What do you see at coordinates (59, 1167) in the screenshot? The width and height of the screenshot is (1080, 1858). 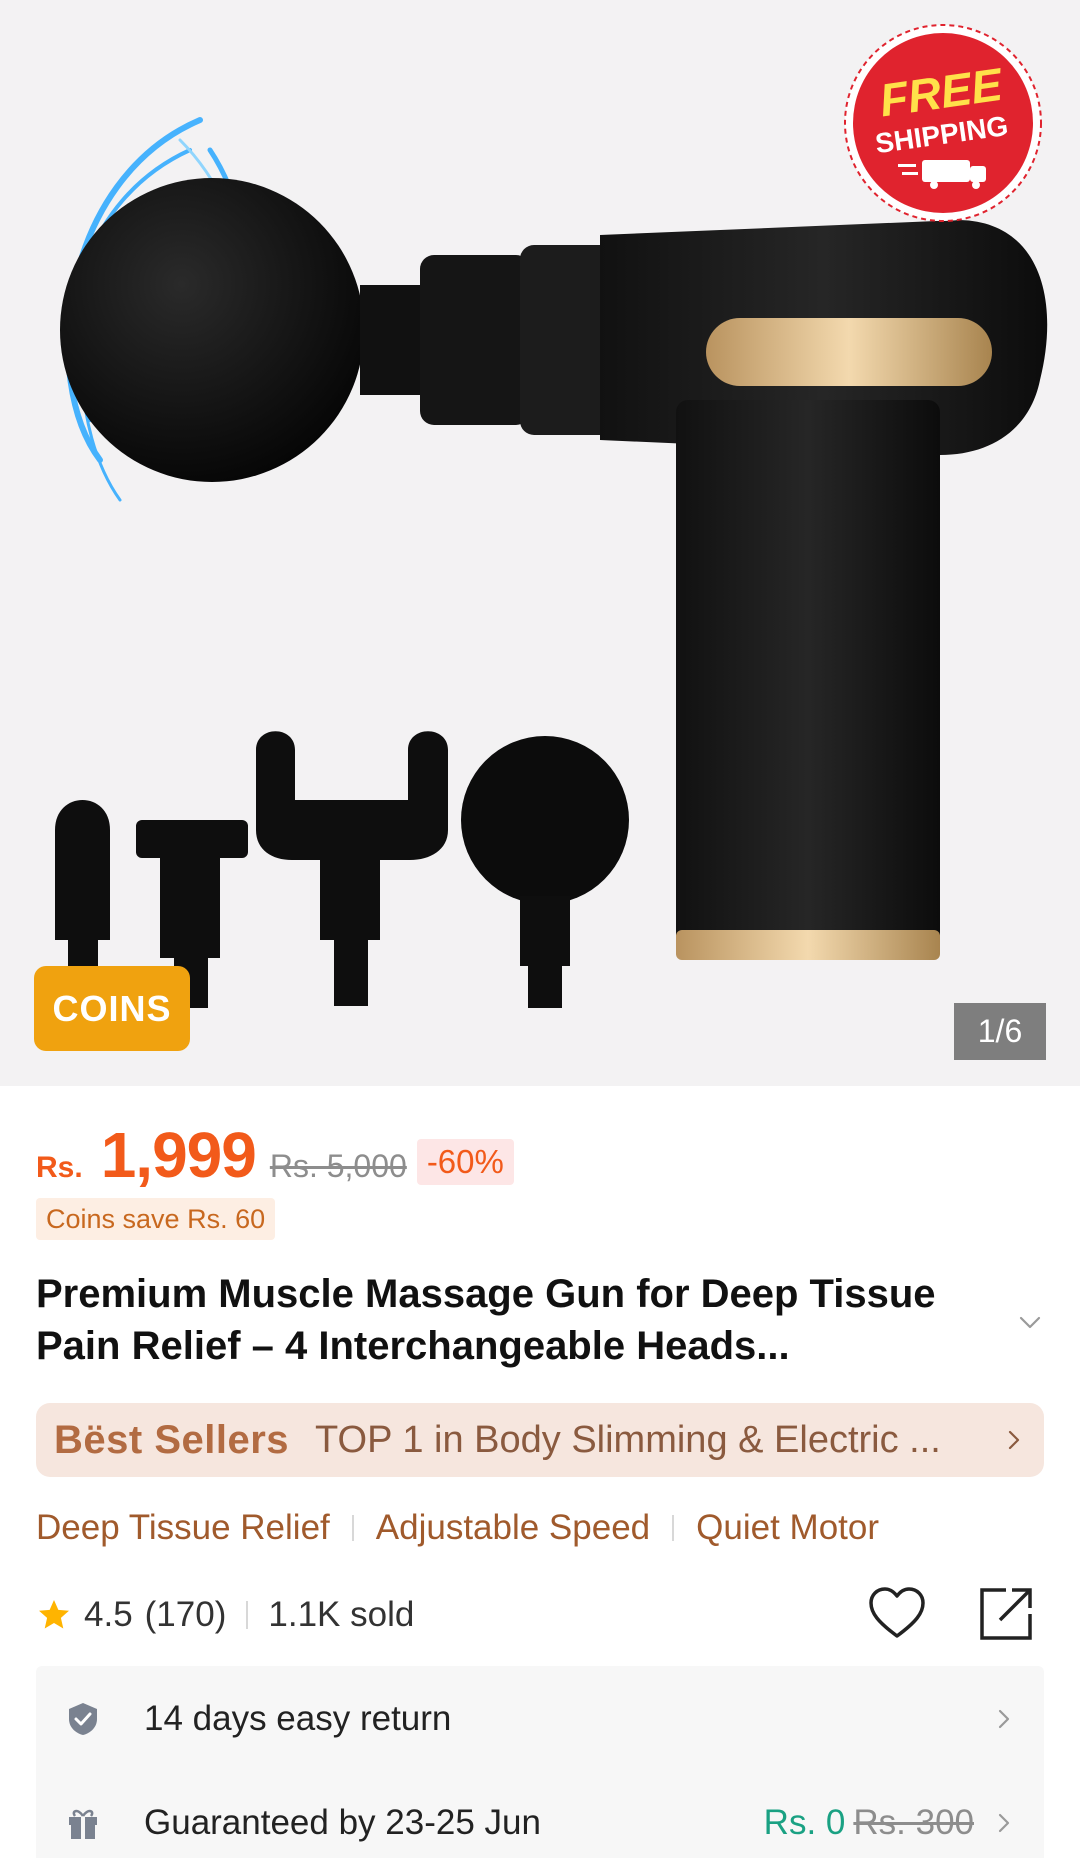 I see `currency-label: Rs.` at bounding box center [59, 1167].